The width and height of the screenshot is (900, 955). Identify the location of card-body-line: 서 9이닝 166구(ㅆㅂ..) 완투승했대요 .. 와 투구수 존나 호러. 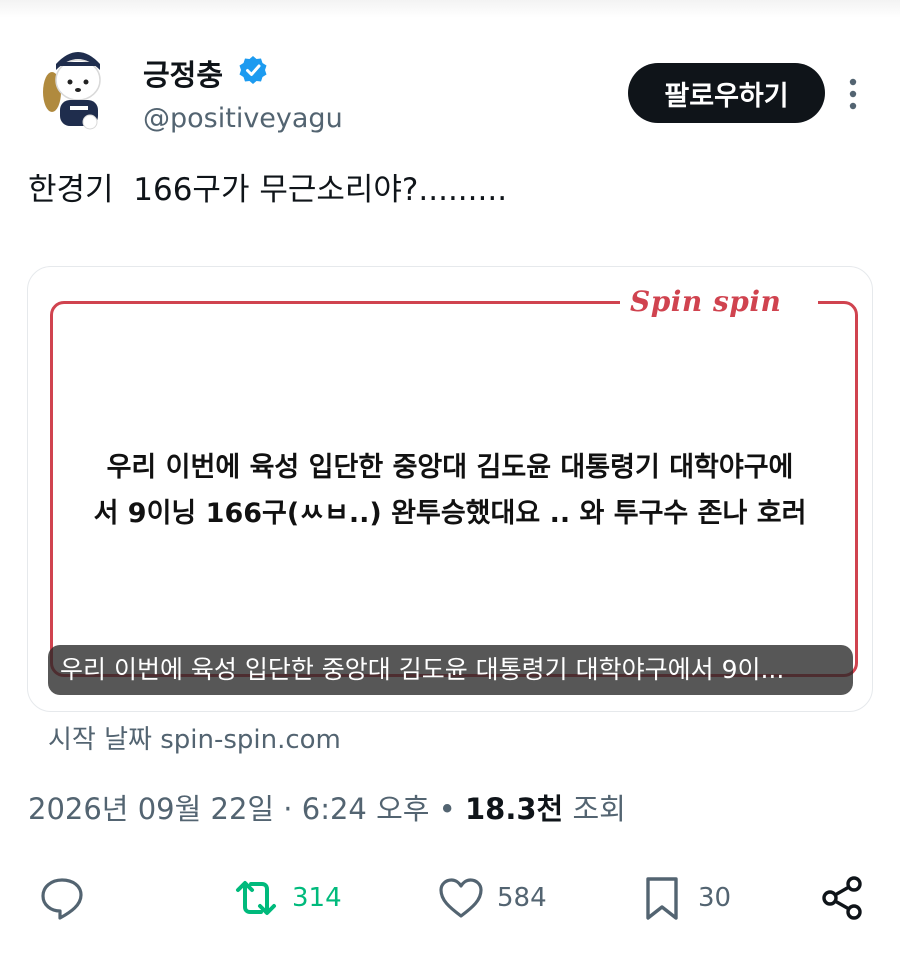
(450, 513).